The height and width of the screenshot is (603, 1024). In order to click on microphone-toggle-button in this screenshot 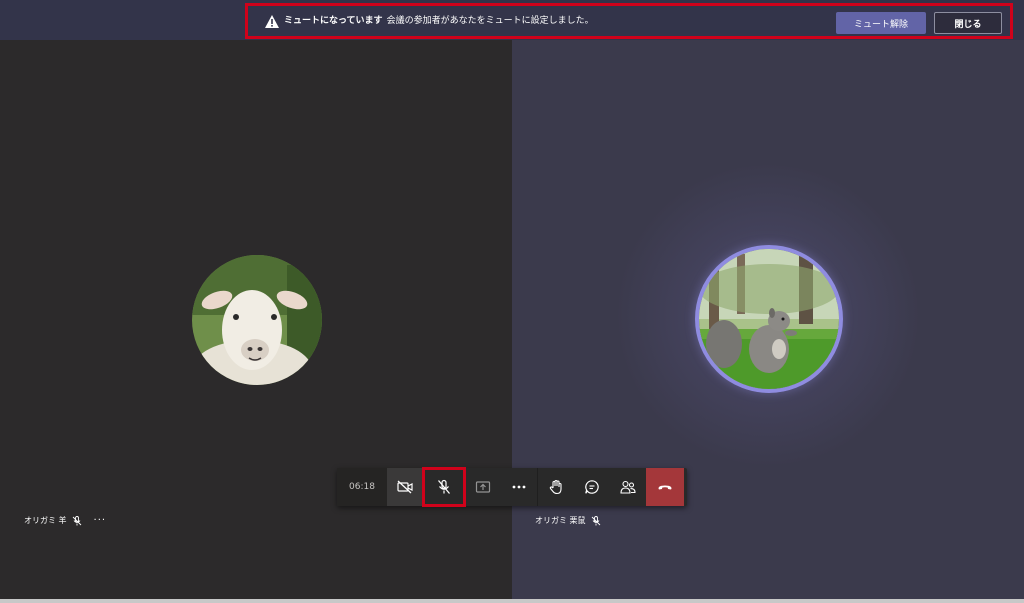, I will do `click(444, 487)`.